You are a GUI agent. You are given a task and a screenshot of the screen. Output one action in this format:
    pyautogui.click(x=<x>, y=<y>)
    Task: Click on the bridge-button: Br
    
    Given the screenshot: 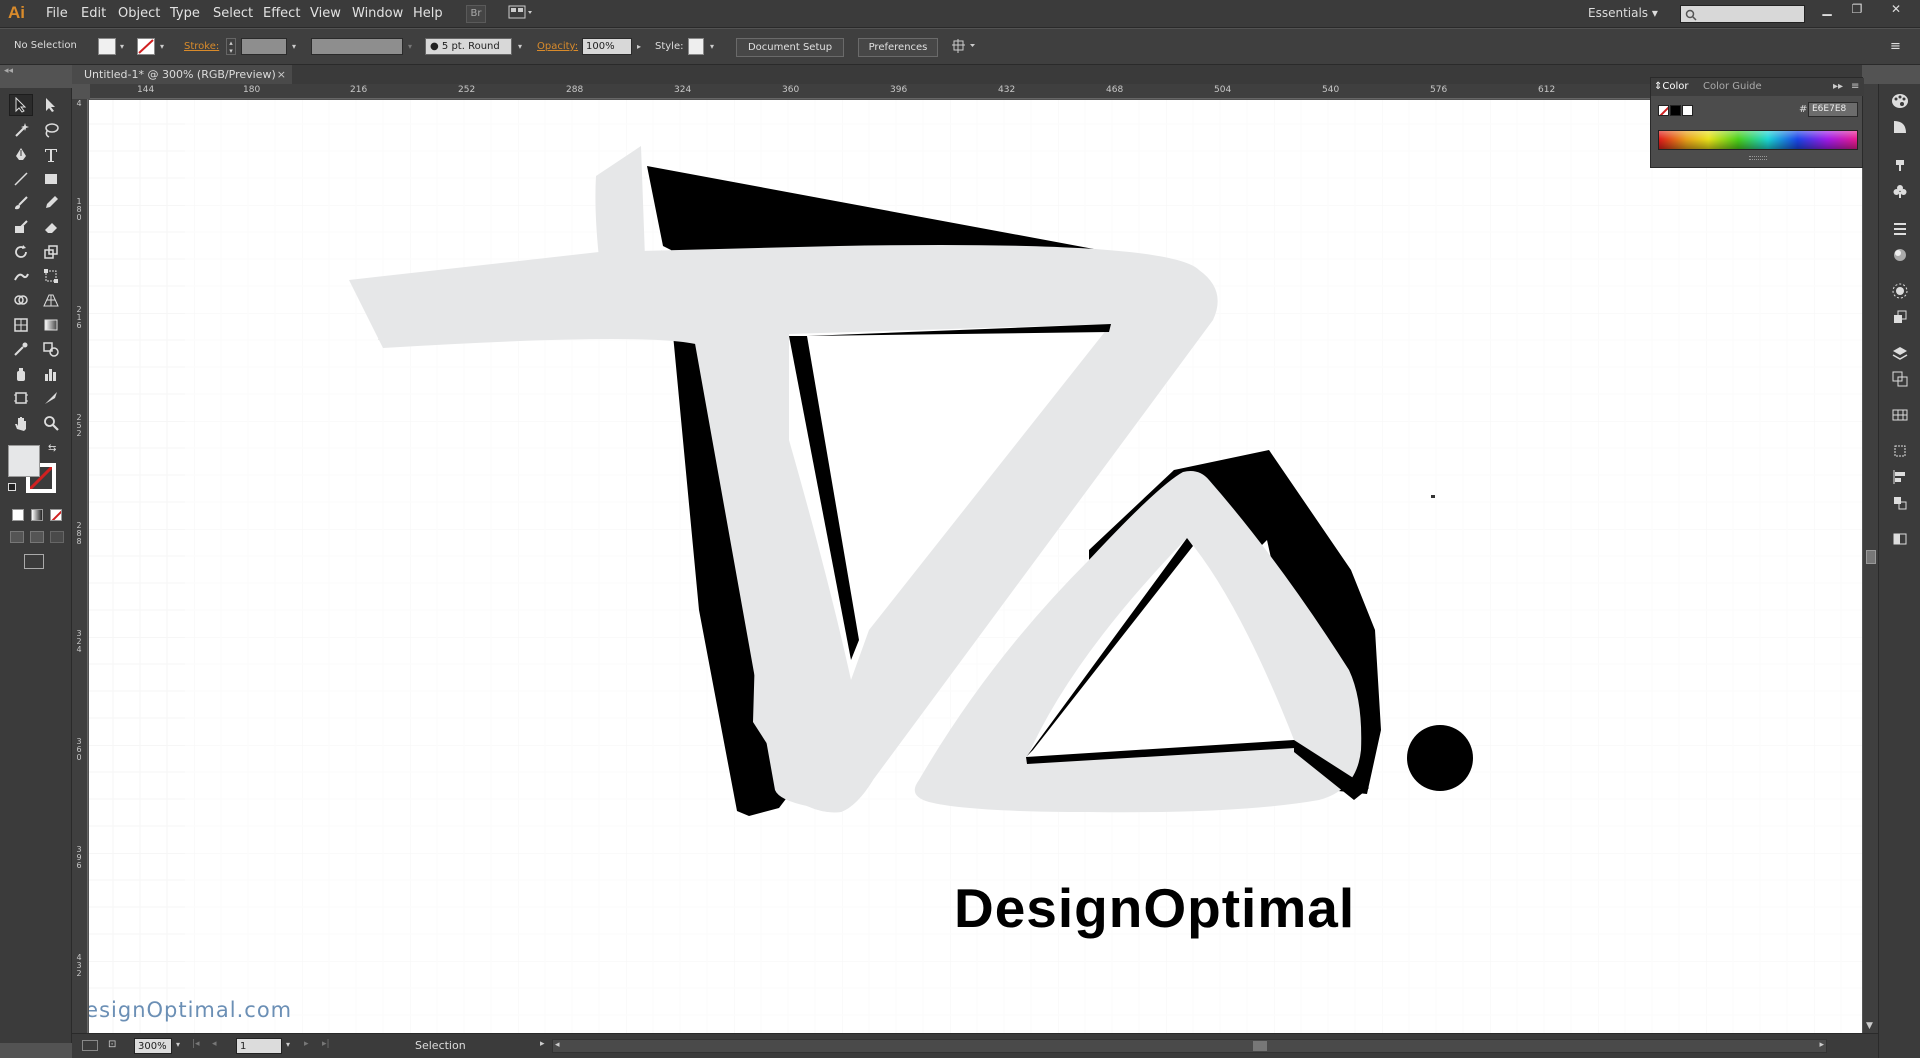 What is the action you would take?
    pyautogui.click(x=476, y=14)
    